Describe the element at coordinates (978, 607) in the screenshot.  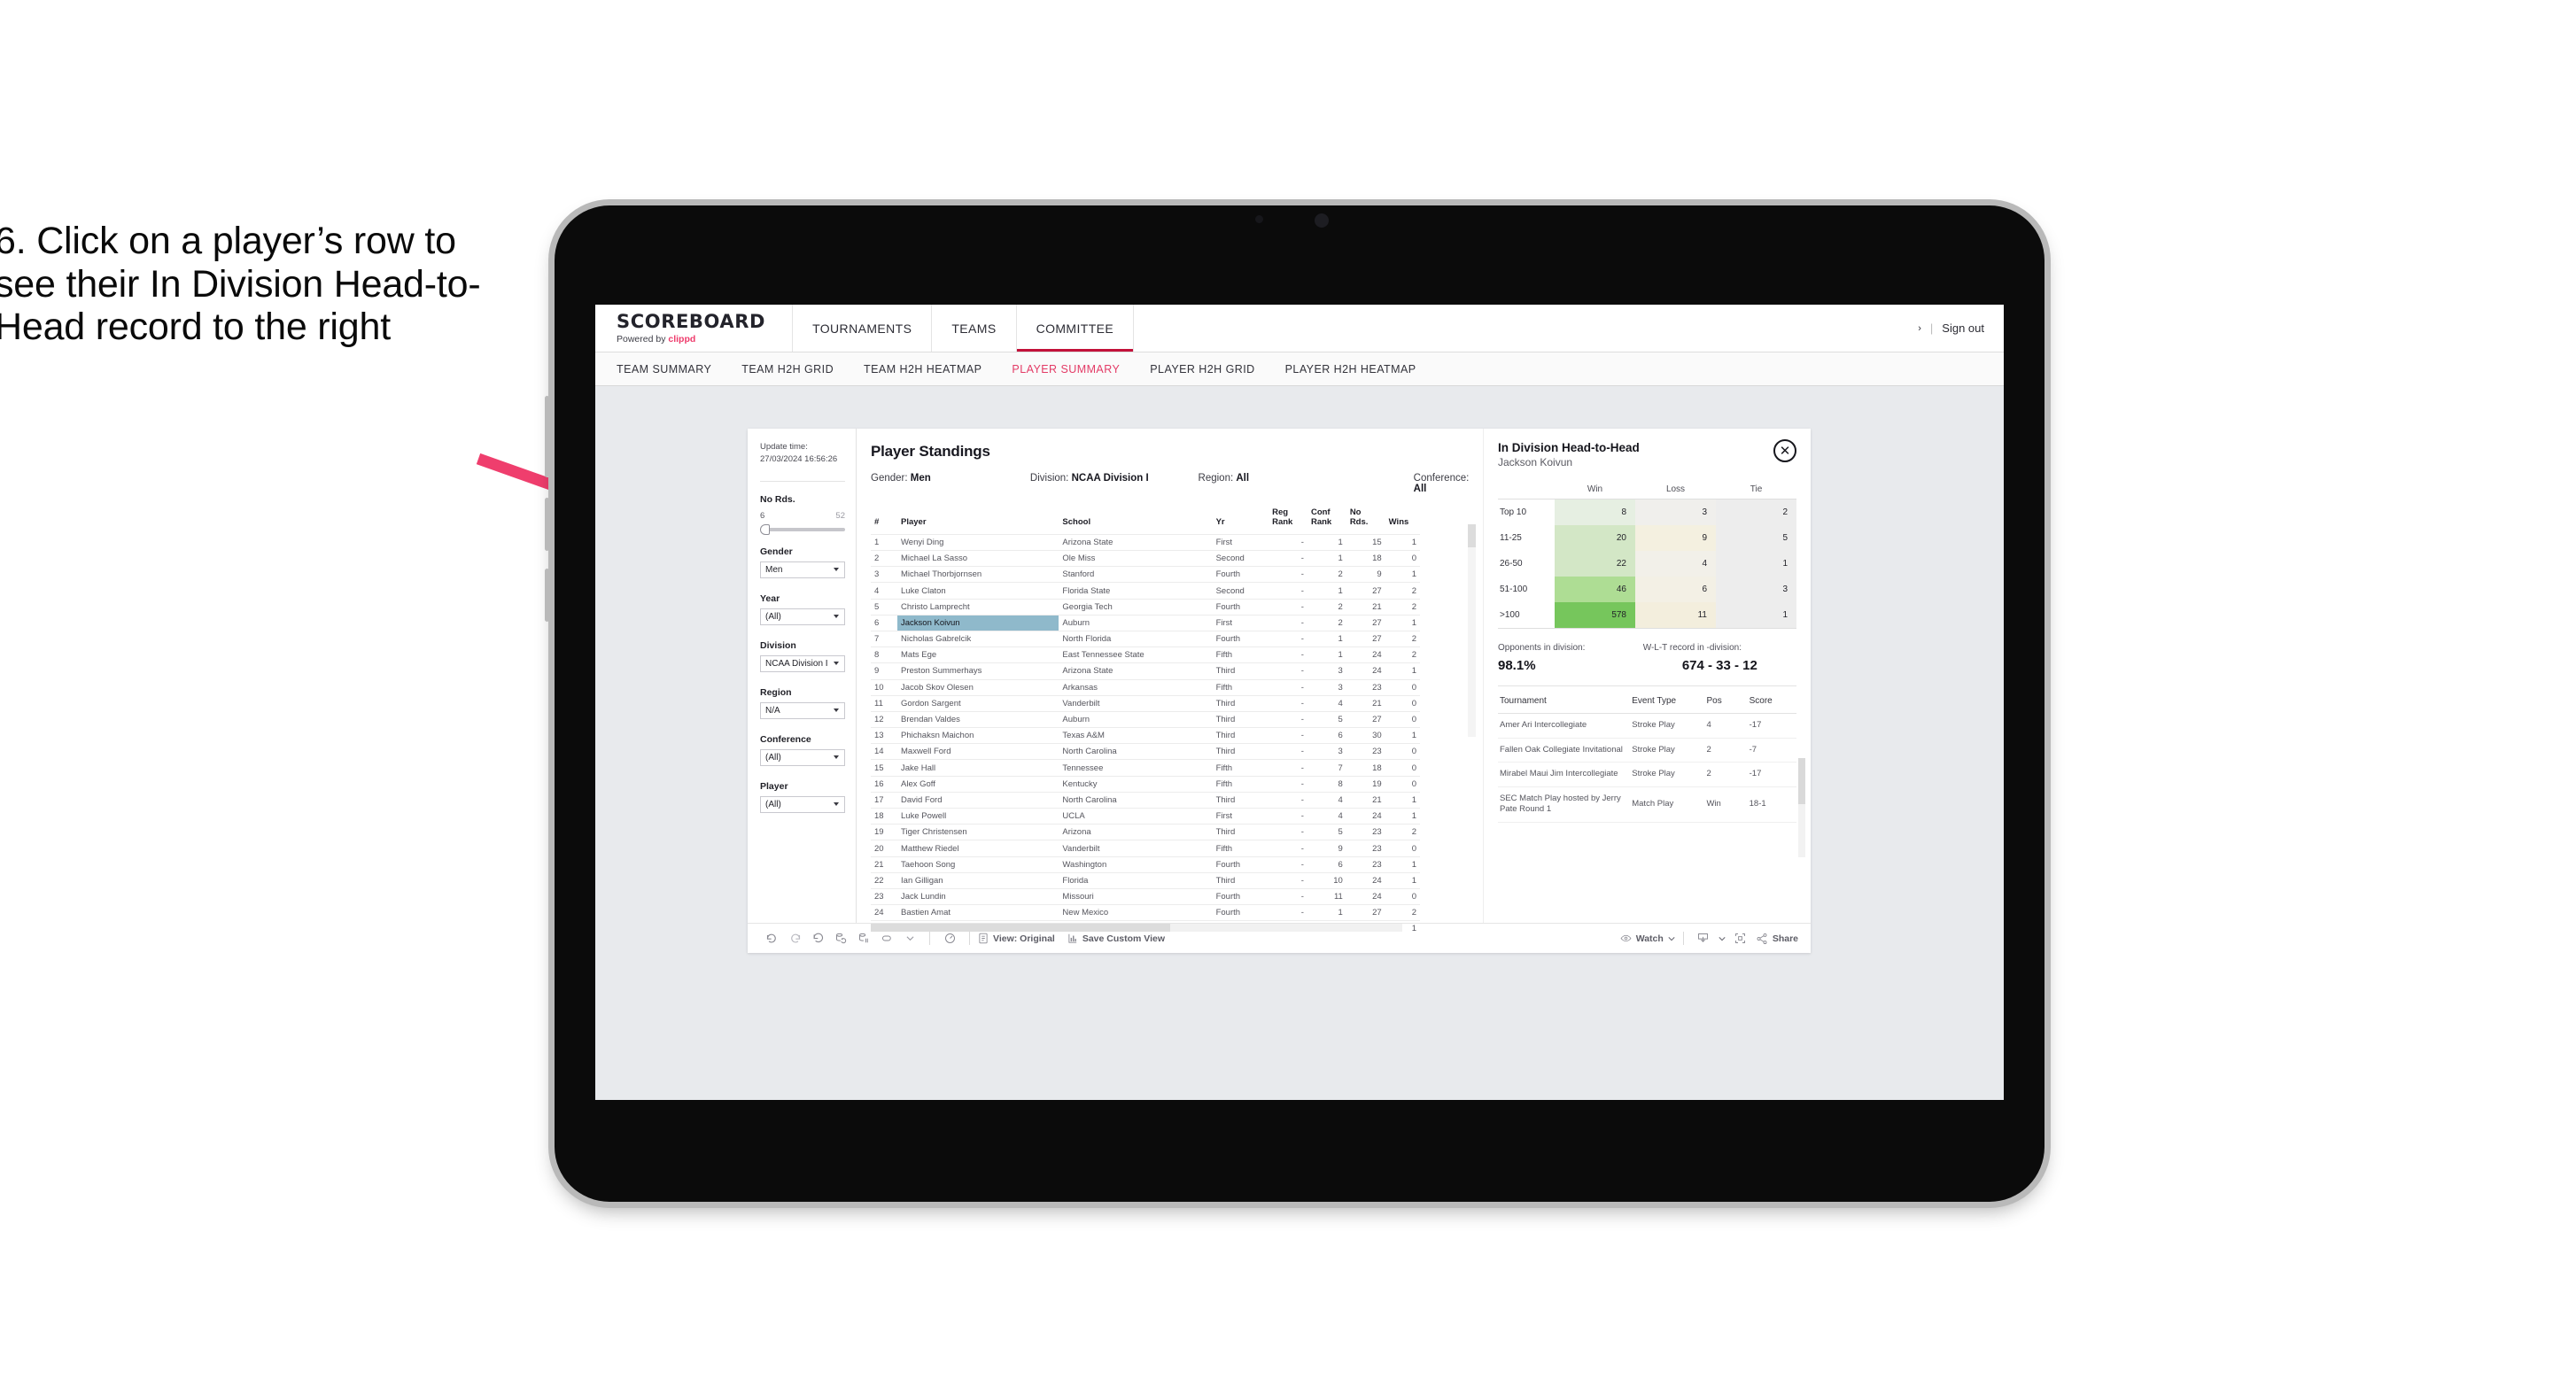
I see `cell-player: Christo Lamprecht` at that location.